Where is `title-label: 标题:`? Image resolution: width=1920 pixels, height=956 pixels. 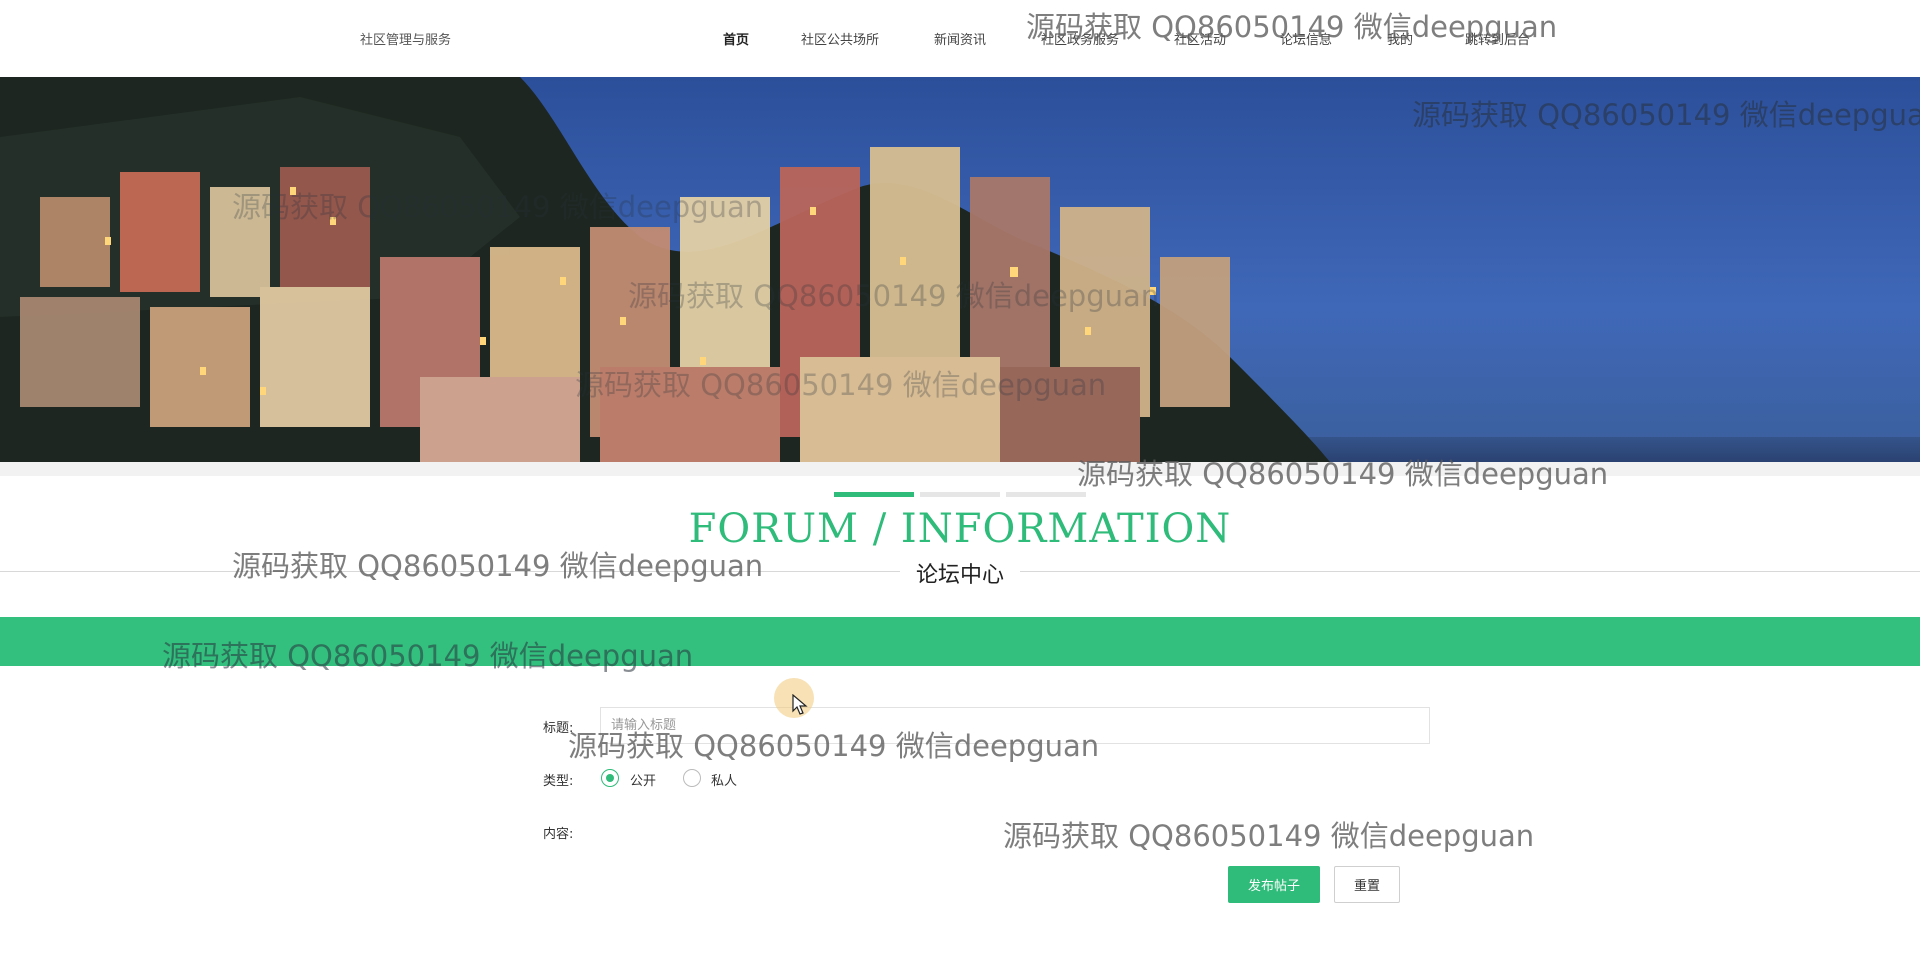 title-label: 标题: is located at coordinates (558, 728).